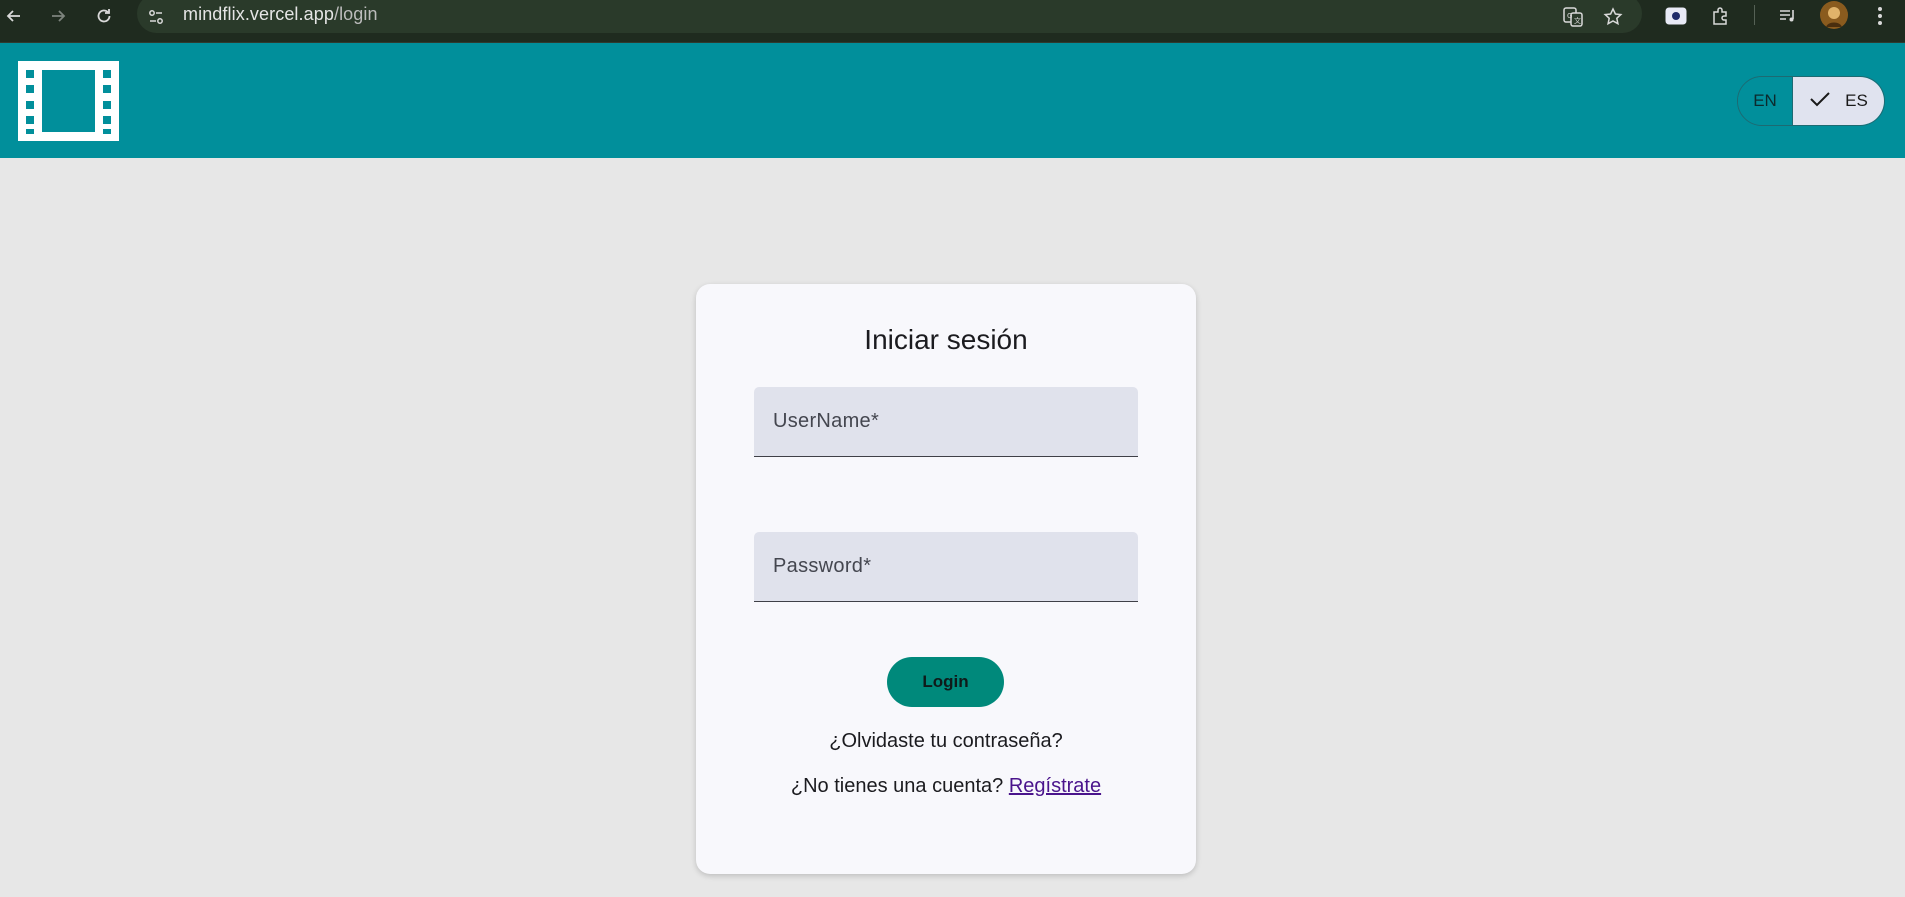 The height and width of the screenshot is (897, 1905). Describe the element at coordinates (1838, 101) in the screenshot. I see `language-option-es: ES` at that location.